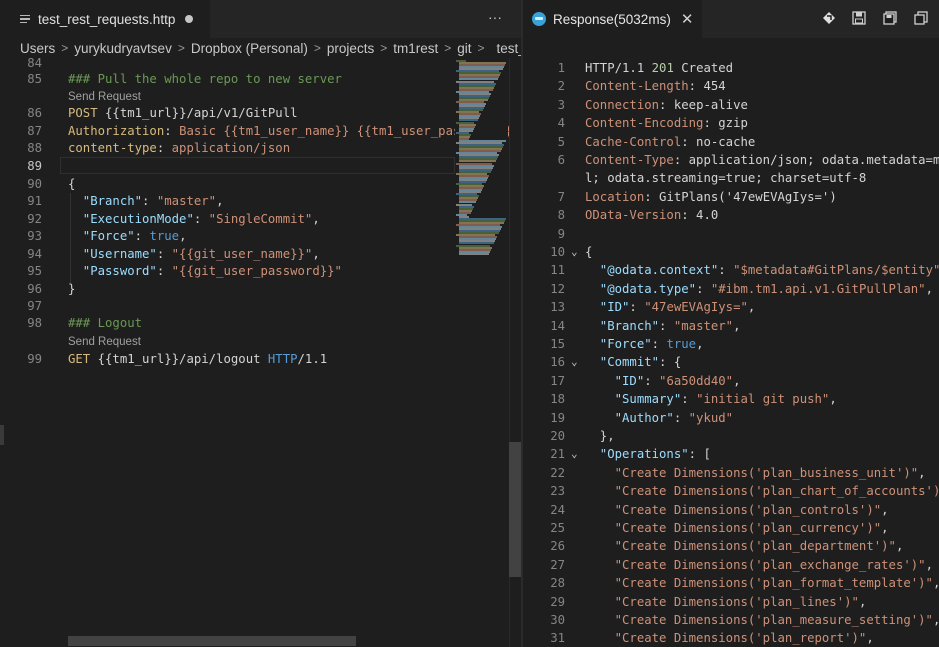 This screenshot has width=939, height=647. What do you see at coordinates (737, 510) in the screenshot?
I see `line-text: "Create Dimensions('plan_controls')",` at bounding box center [737, 510].